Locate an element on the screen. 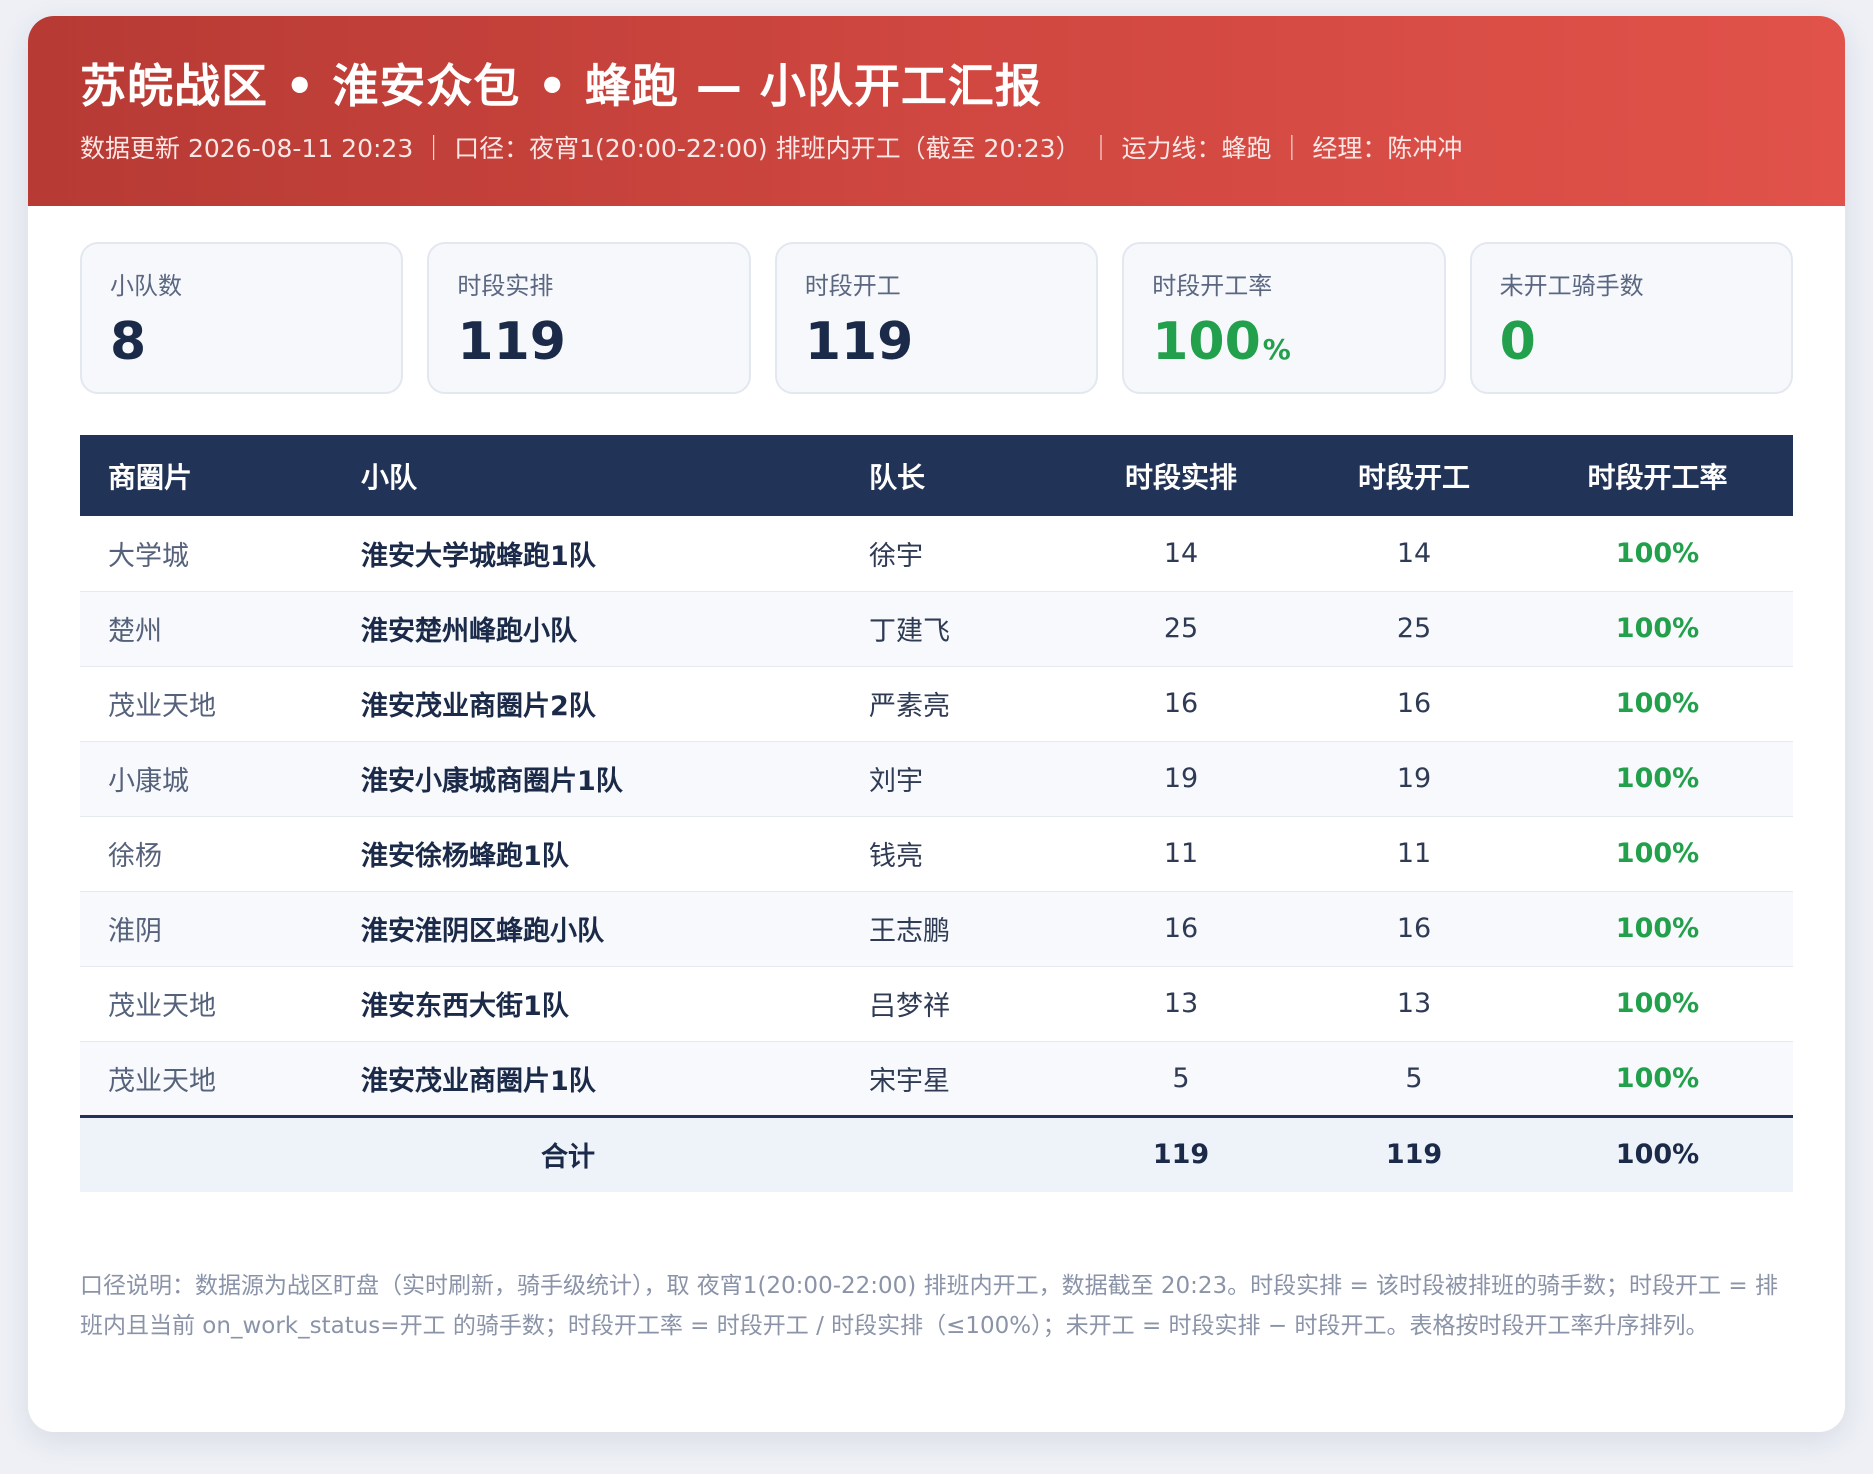  cell-team: 淮安徐杨蜂跑1队 is located at coordinates (587, 854).